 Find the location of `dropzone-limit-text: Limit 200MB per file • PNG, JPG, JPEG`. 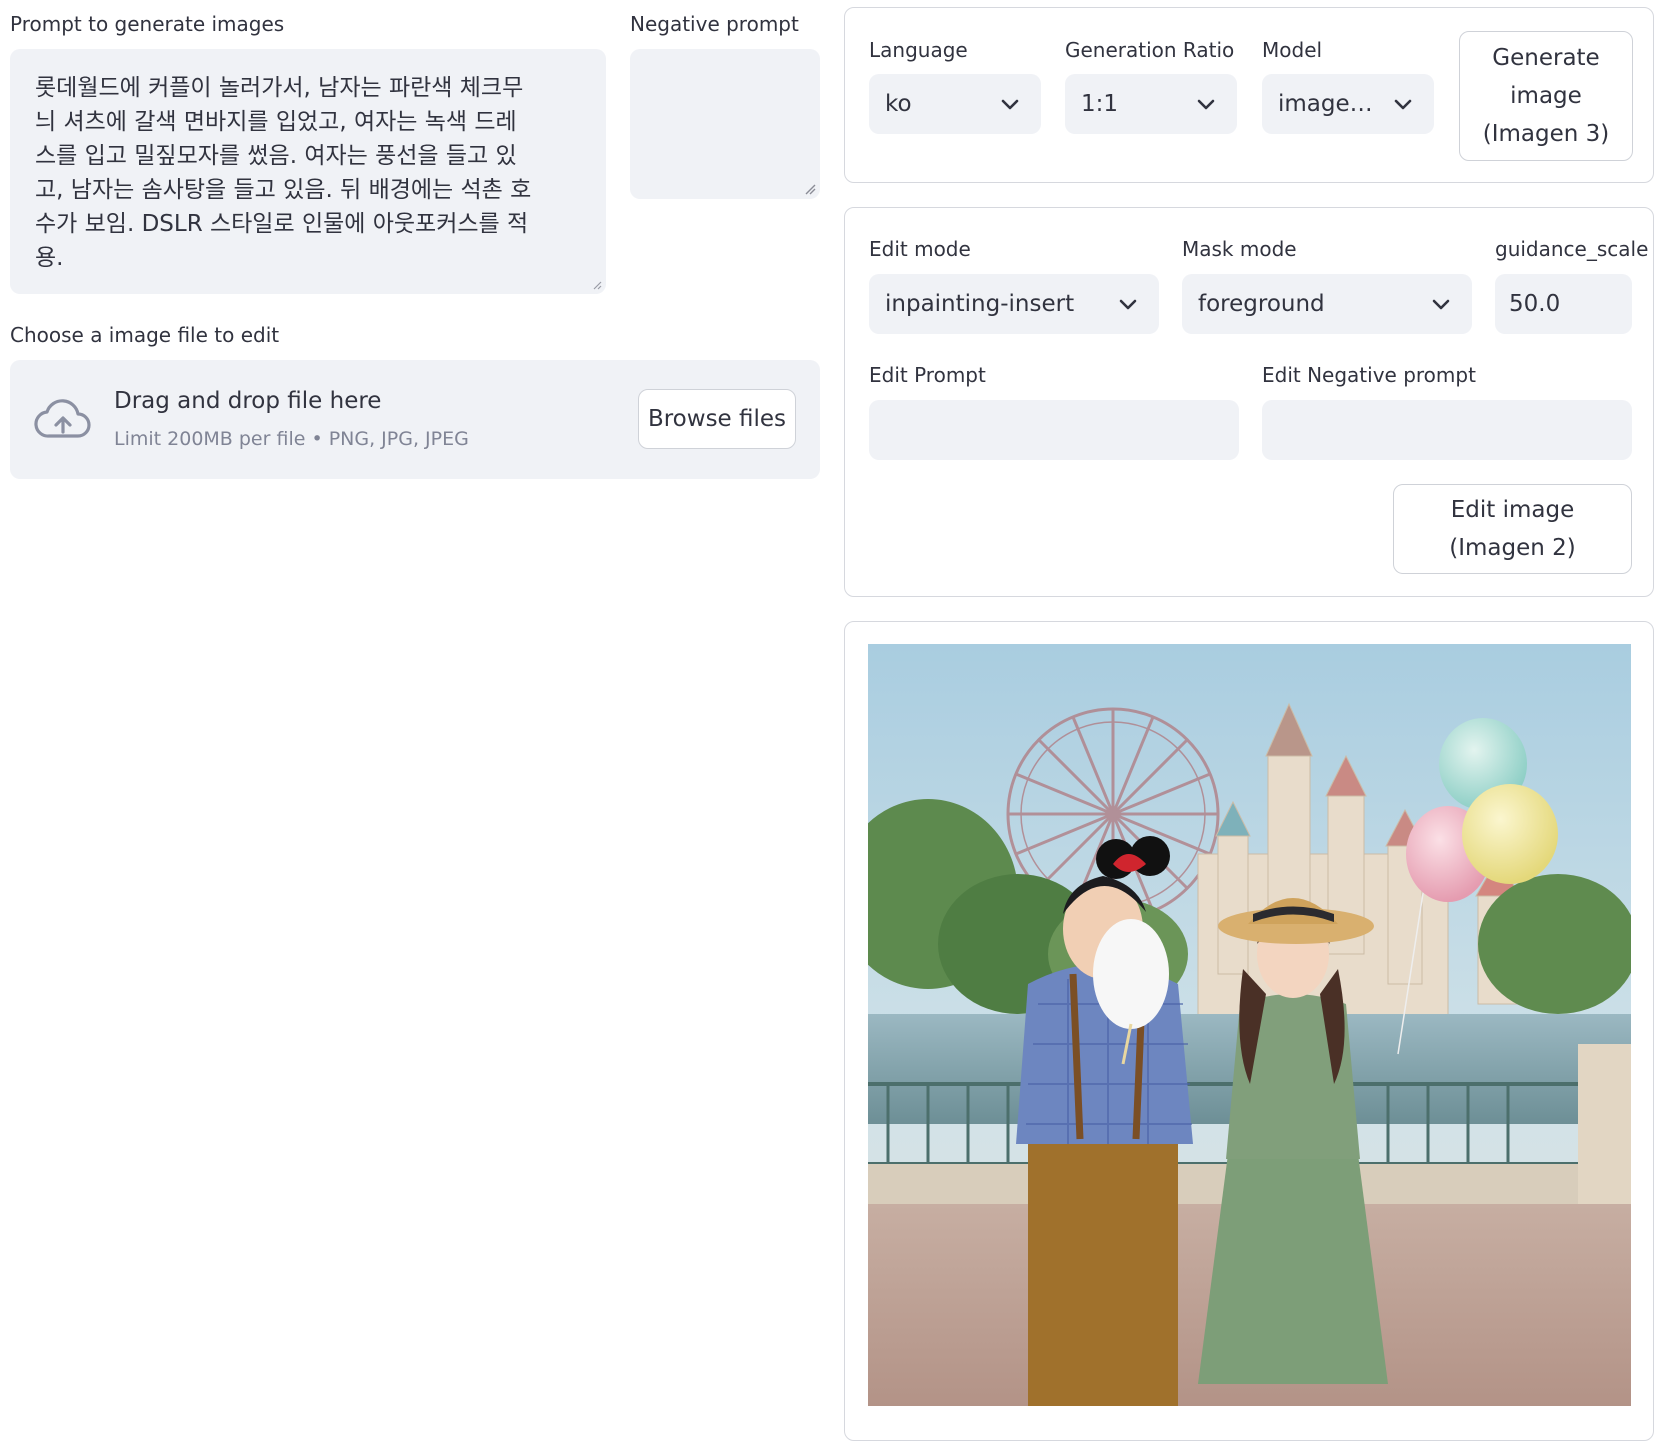

dropzone-limit-text: Limit 200MB per file • PNG, JPG, JPEG is located at coordinates (291, 439).